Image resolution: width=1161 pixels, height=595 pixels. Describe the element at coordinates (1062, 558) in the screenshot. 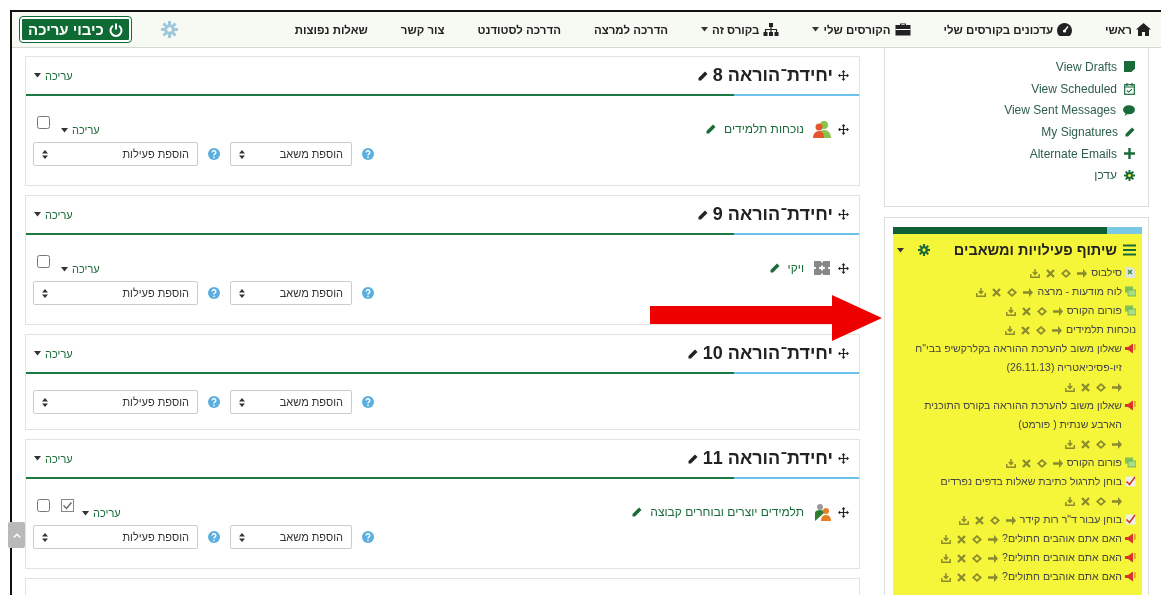

I see `shared-item-name: האם אתם אוהבים חתולים?` at that location.